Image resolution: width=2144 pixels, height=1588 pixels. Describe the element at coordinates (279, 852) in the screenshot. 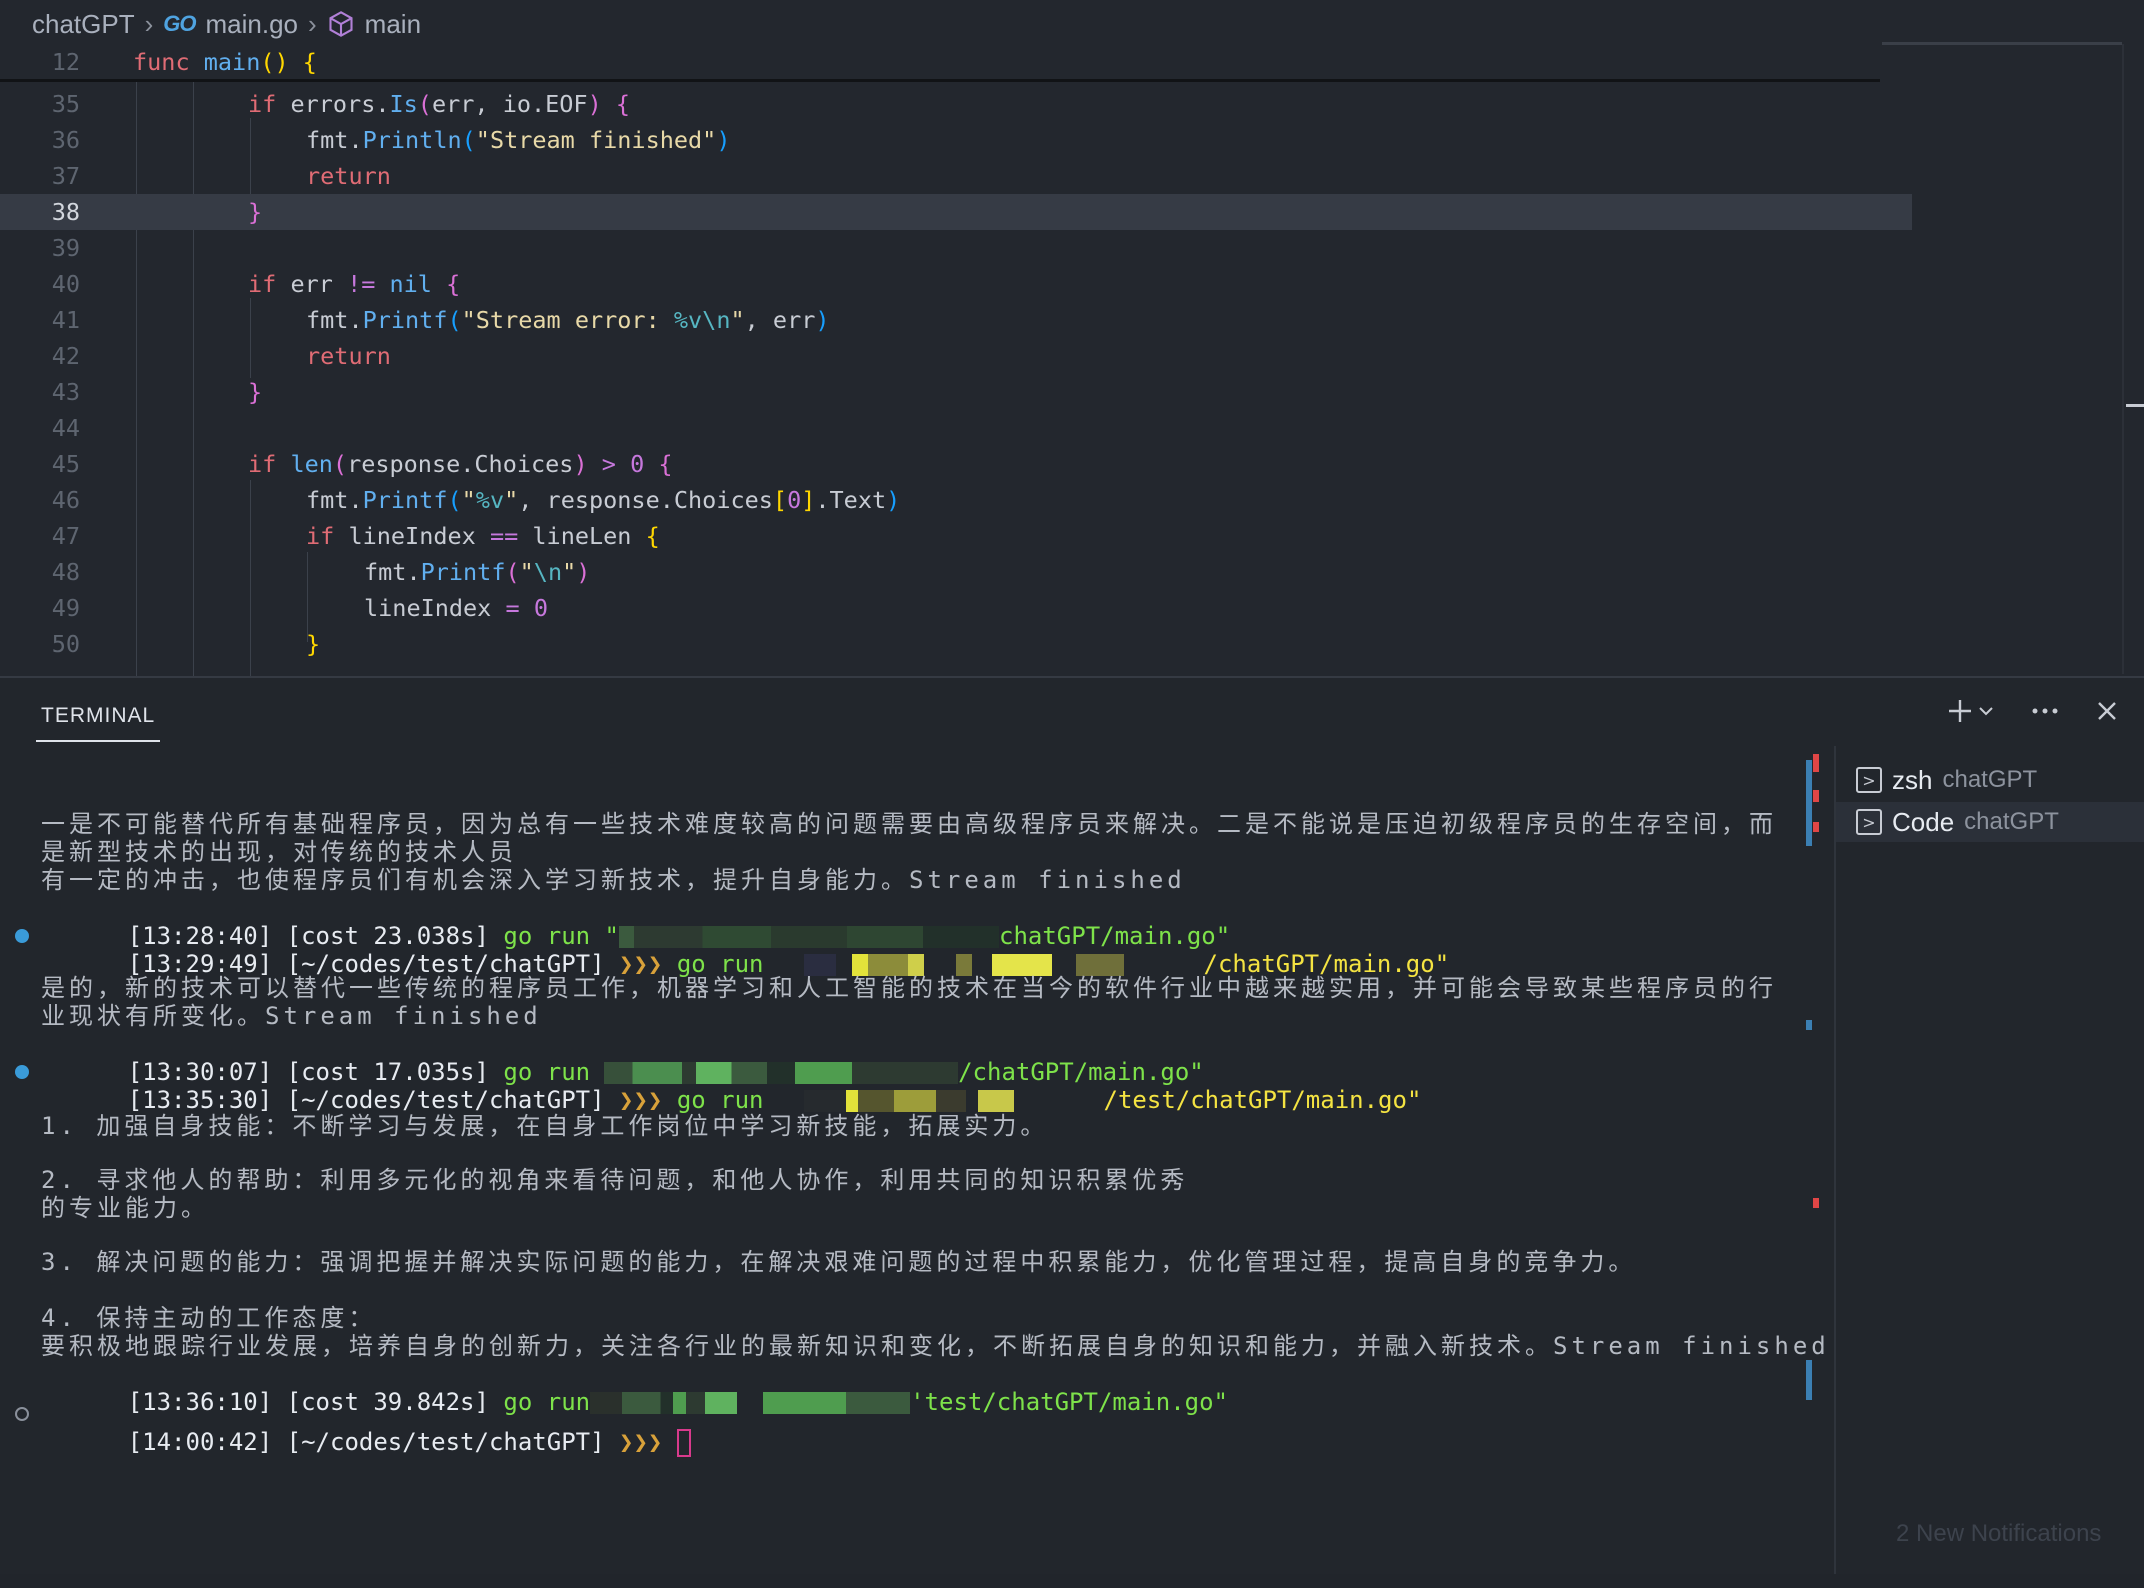

I see `output-line: 是新型技术的出现，对传统的技术人员` at that location.